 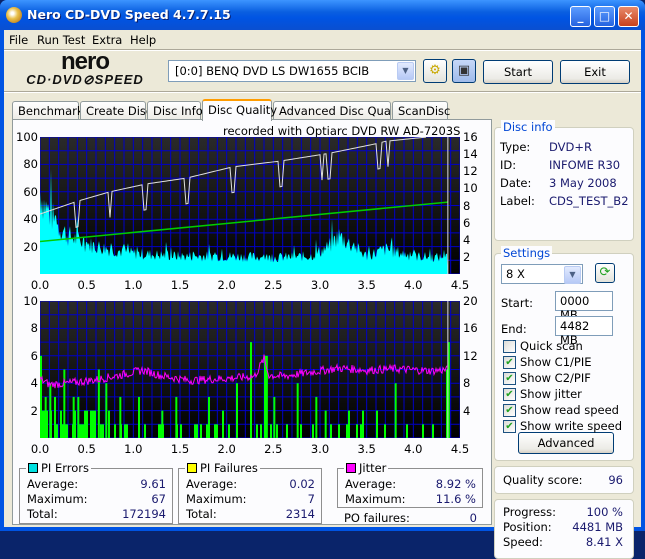 What do you see at coordinates (527, 253) in the screenshot?
I see `settings-title: Settings` at bounding box center [527, 253].